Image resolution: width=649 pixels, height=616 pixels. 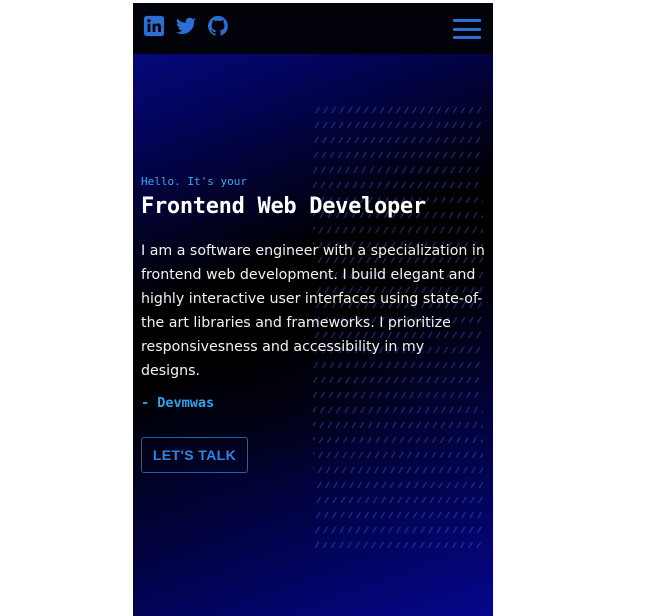 I want to click on linkedin-link, so click(x=154, y=26).